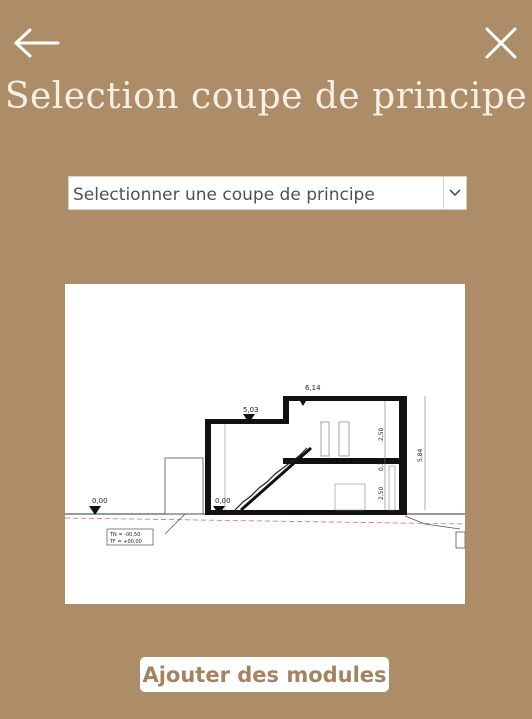 The image size is (532, 719). Describe the element at coordinates (381, 434) in the screenshot. I see `height-floor2: 2,50` at that location.